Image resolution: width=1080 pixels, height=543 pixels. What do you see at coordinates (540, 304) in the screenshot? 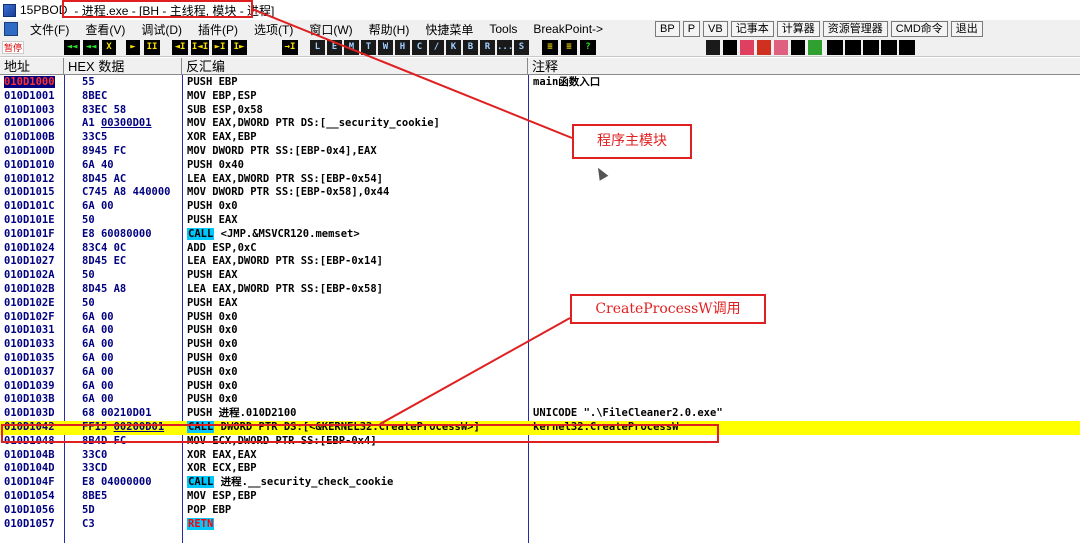
I see `disasm-row: 010D102E 50 PUSH EAX` at bounding box center [540, 304].